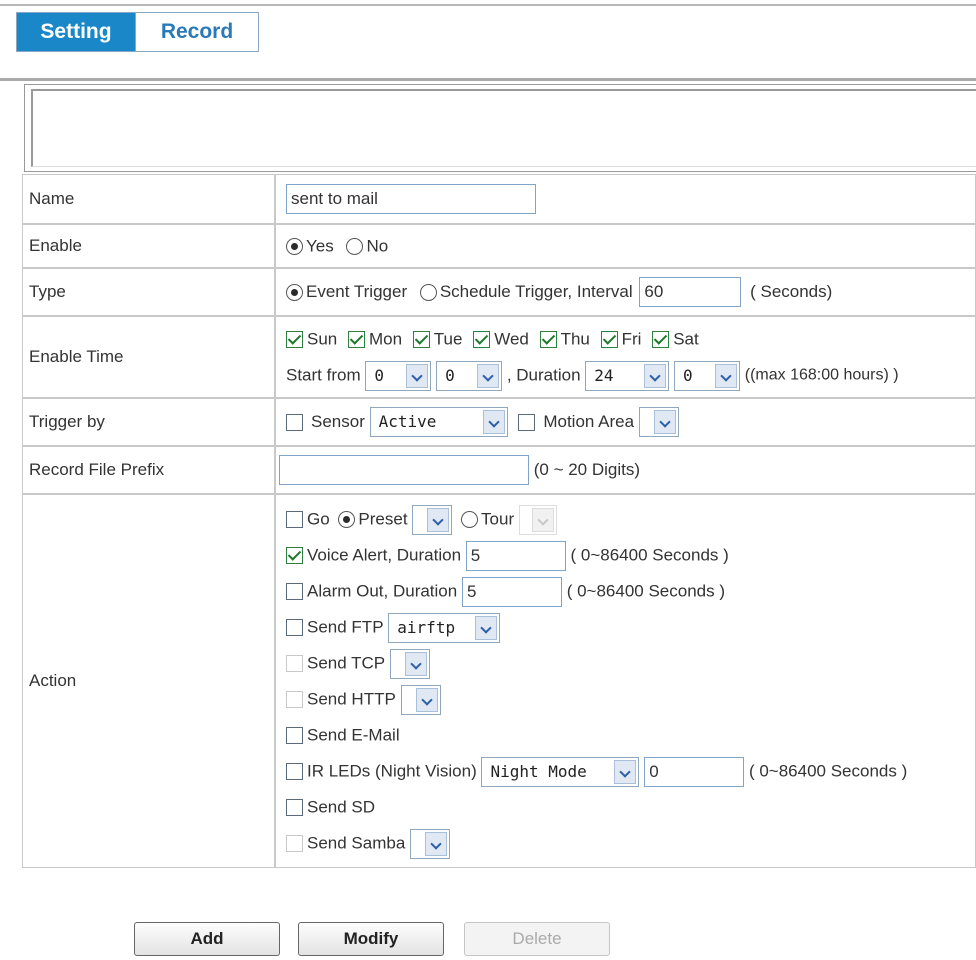  What do you see at coordinates (392, 771) in the screenshot?
I see `ir-leds-label: IR LEDs (Night Vision)` at bounding box center [392, 771].